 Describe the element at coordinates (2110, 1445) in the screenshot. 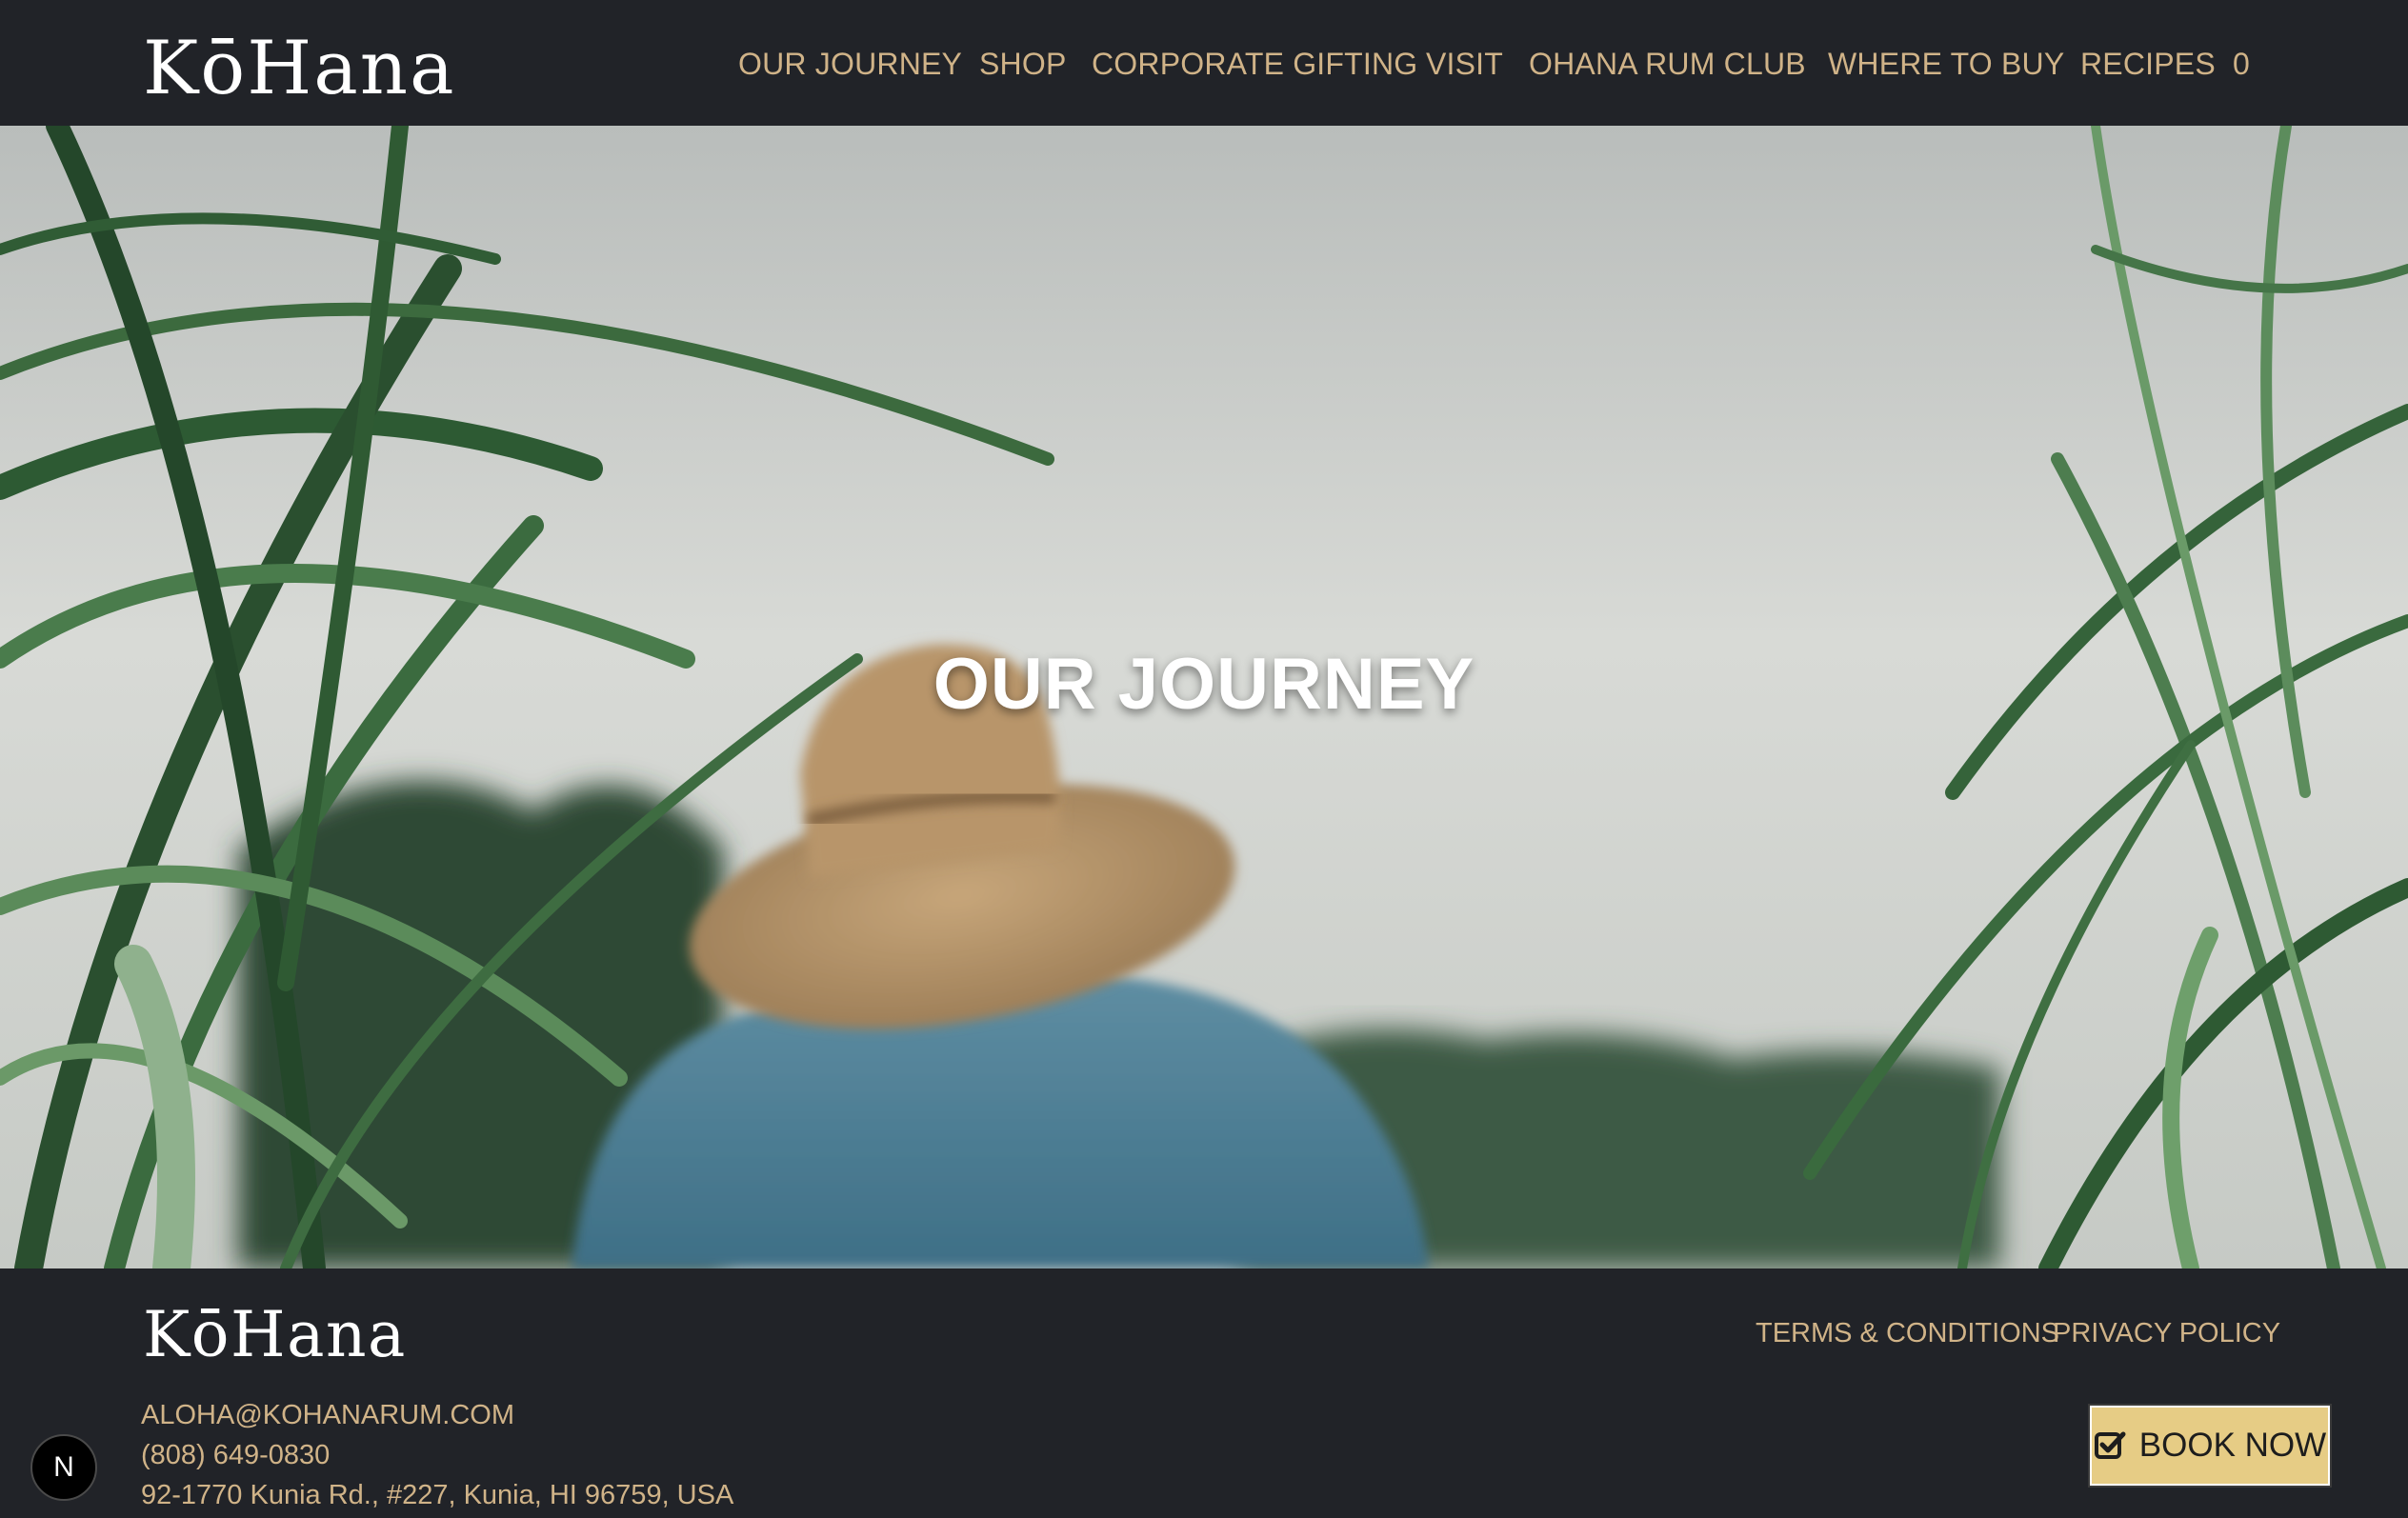

I see `checkbox-check-icon` at that location.